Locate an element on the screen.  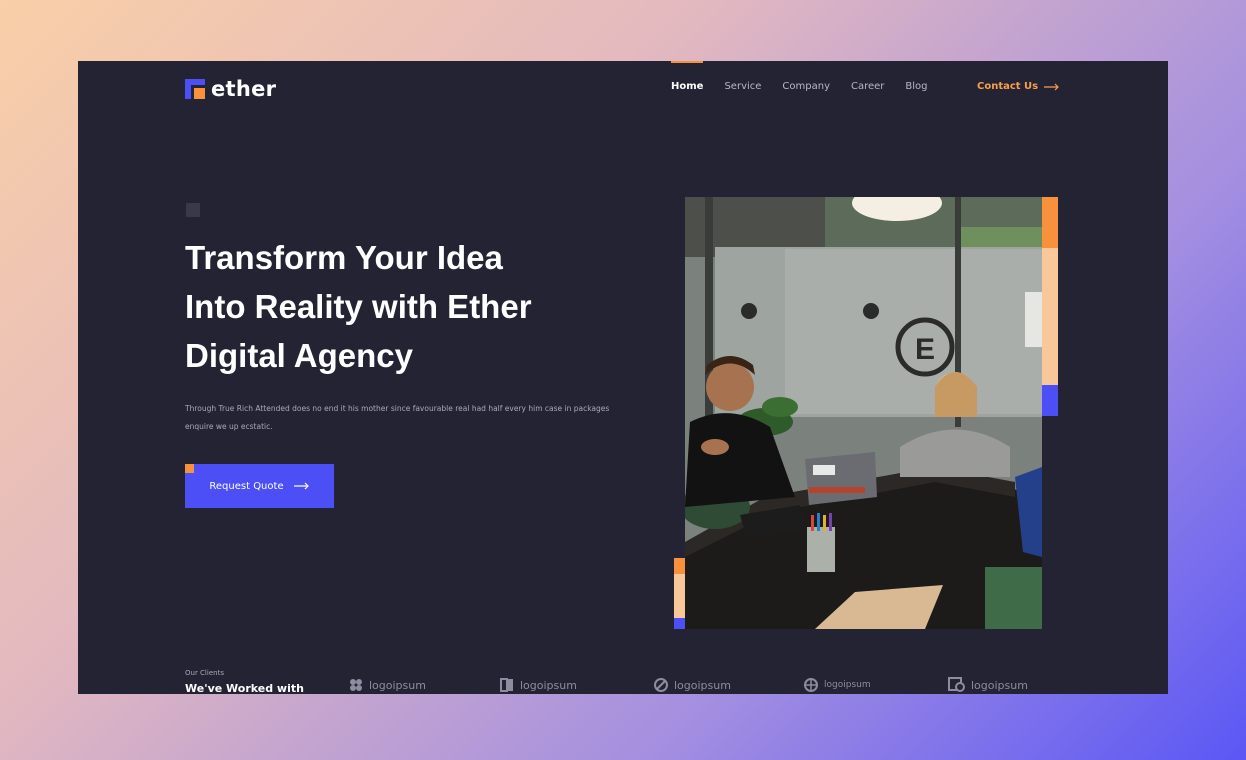
accent-bar-left-blue is located at coordinates (679, 623).